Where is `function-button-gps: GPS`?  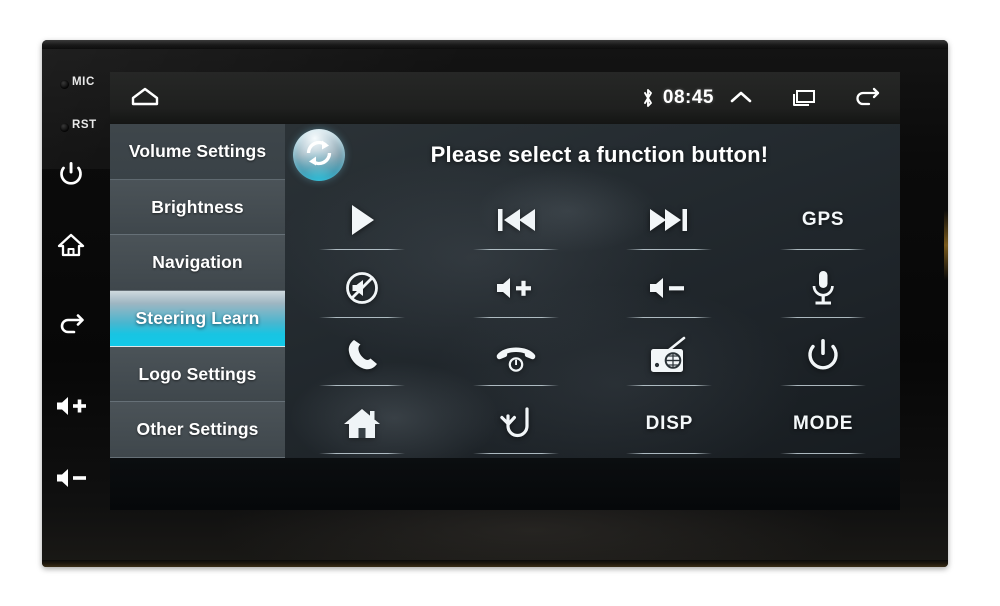
function-button-gps: GPS is located at coordinates (823, 220).